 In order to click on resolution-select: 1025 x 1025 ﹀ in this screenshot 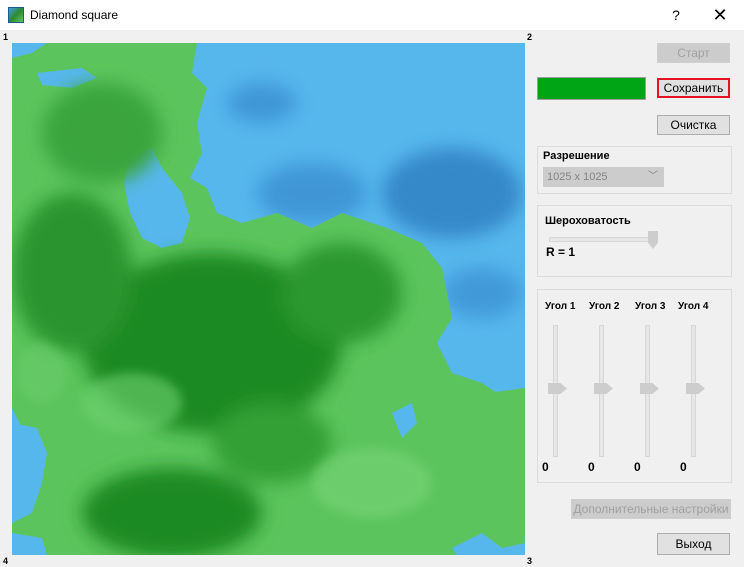, I will do `click(603, 177)`.